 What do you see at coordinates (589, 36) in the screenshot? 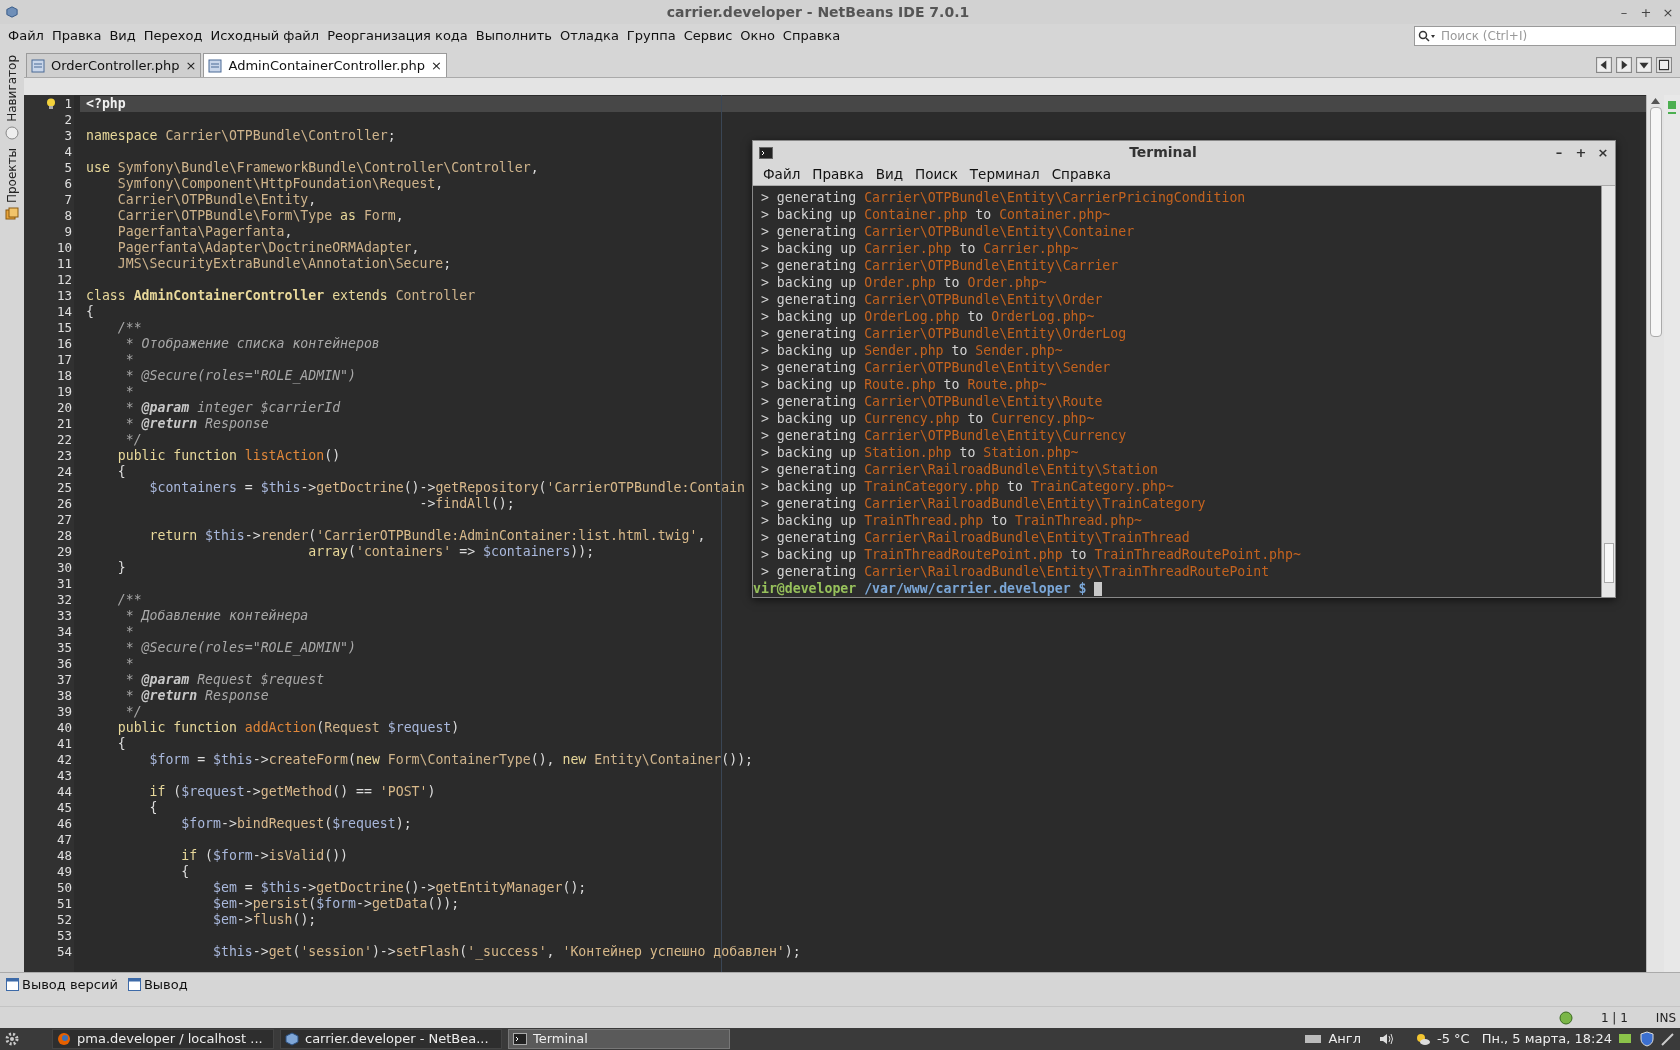
I see `menu-item: Отладка` at bounding box center [589, 36].